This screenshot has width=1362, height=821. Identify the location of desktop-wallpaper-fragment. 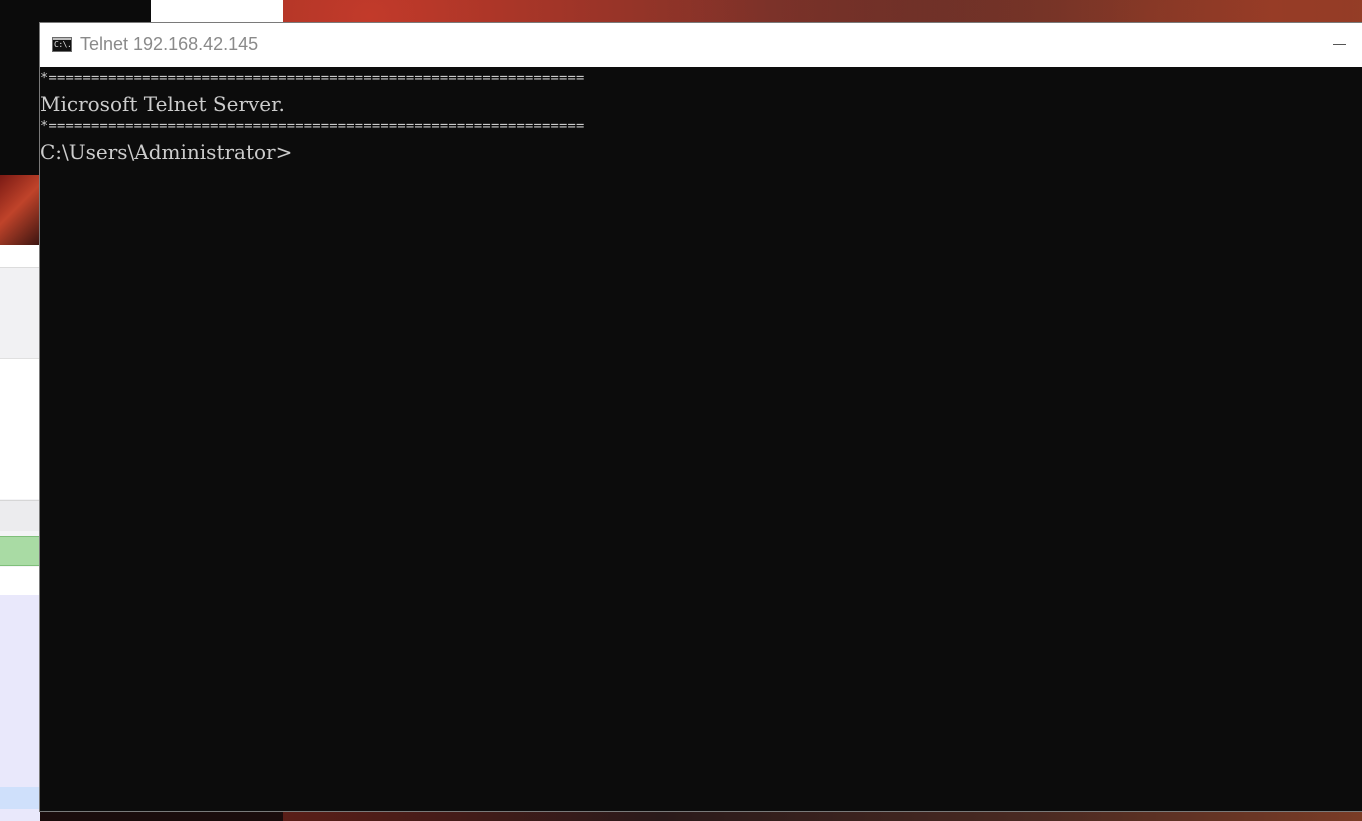
(20, 210).